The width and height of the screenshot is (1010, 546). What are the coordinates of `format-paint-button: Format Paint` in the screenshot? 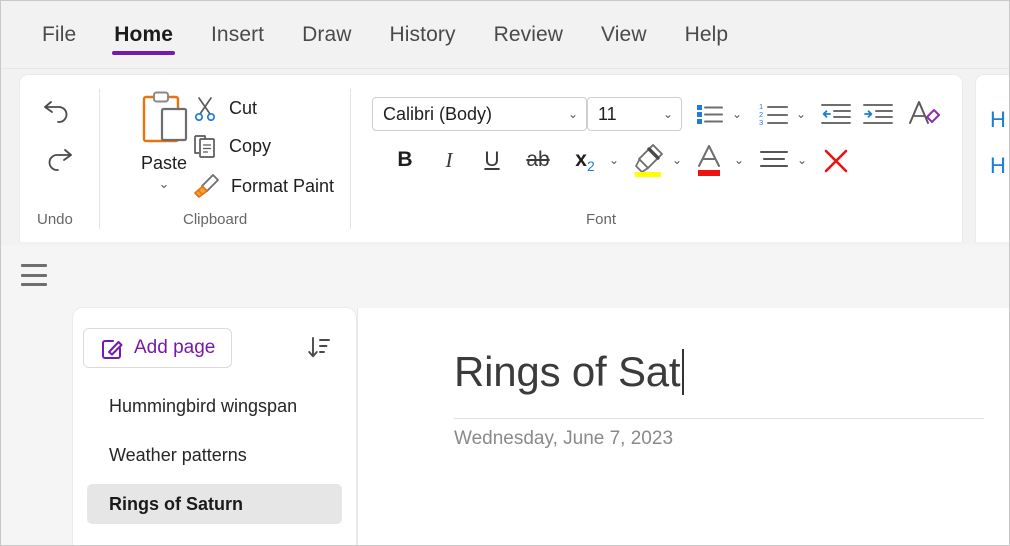 It's located at (263, 186).